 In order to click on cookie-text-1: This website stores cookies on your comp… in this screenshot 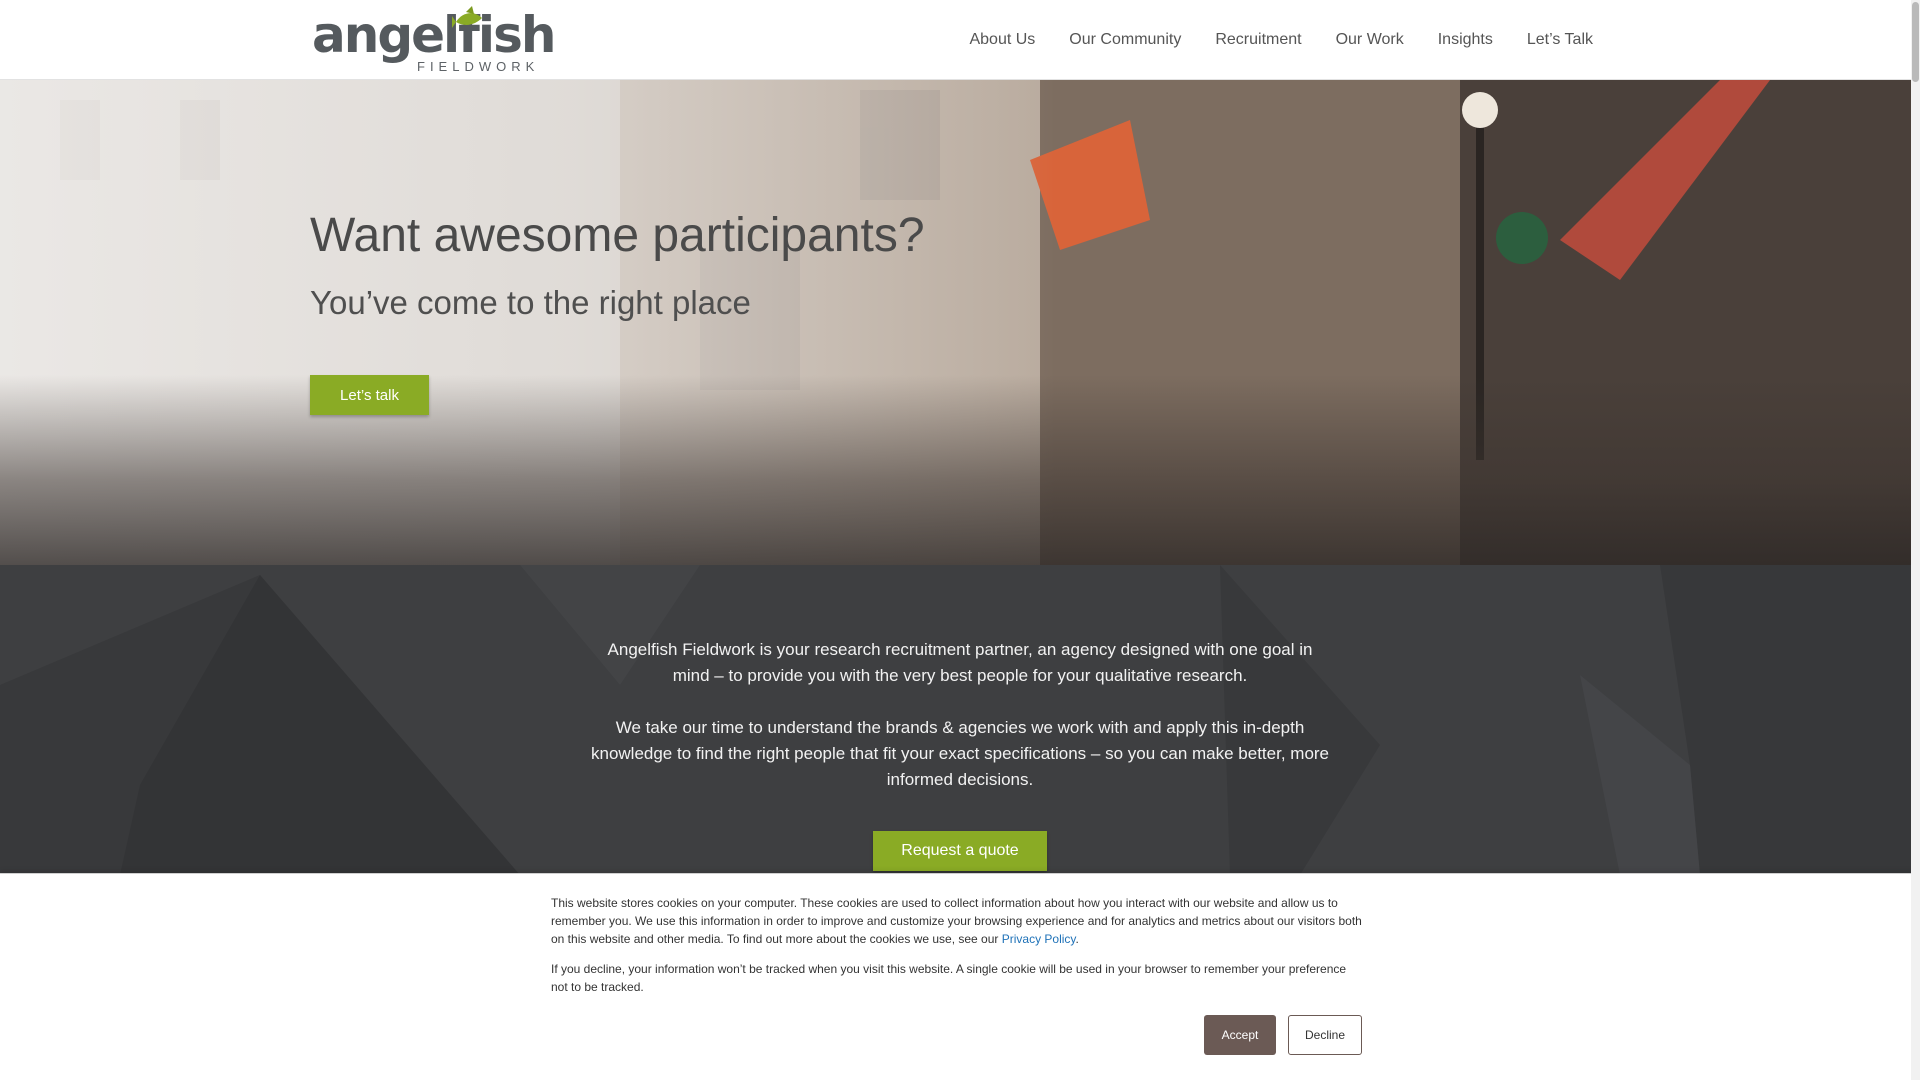, I will do `click(956, 921)`.